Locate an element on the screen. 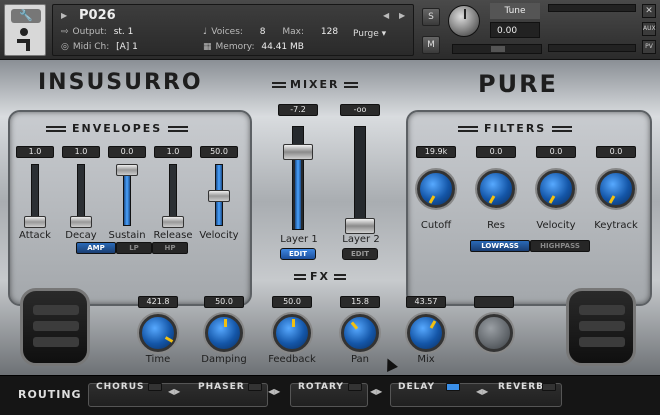  layer1-edit-button: EDIT is located at coordinates (298, 254).